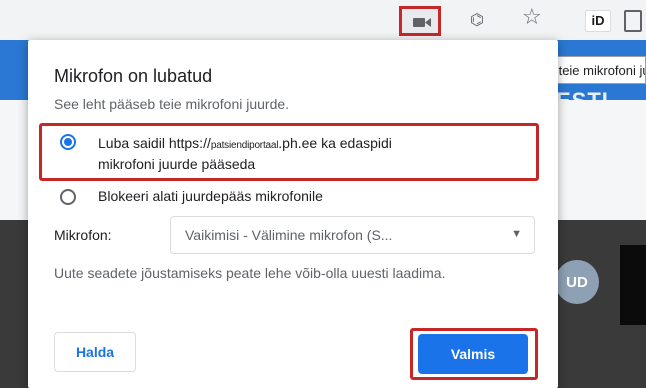 The height and width of the screenshot is (388, 646). Describe the element at coordinates (68, 142) in the screenshot. I see `allow-radio` at that location.